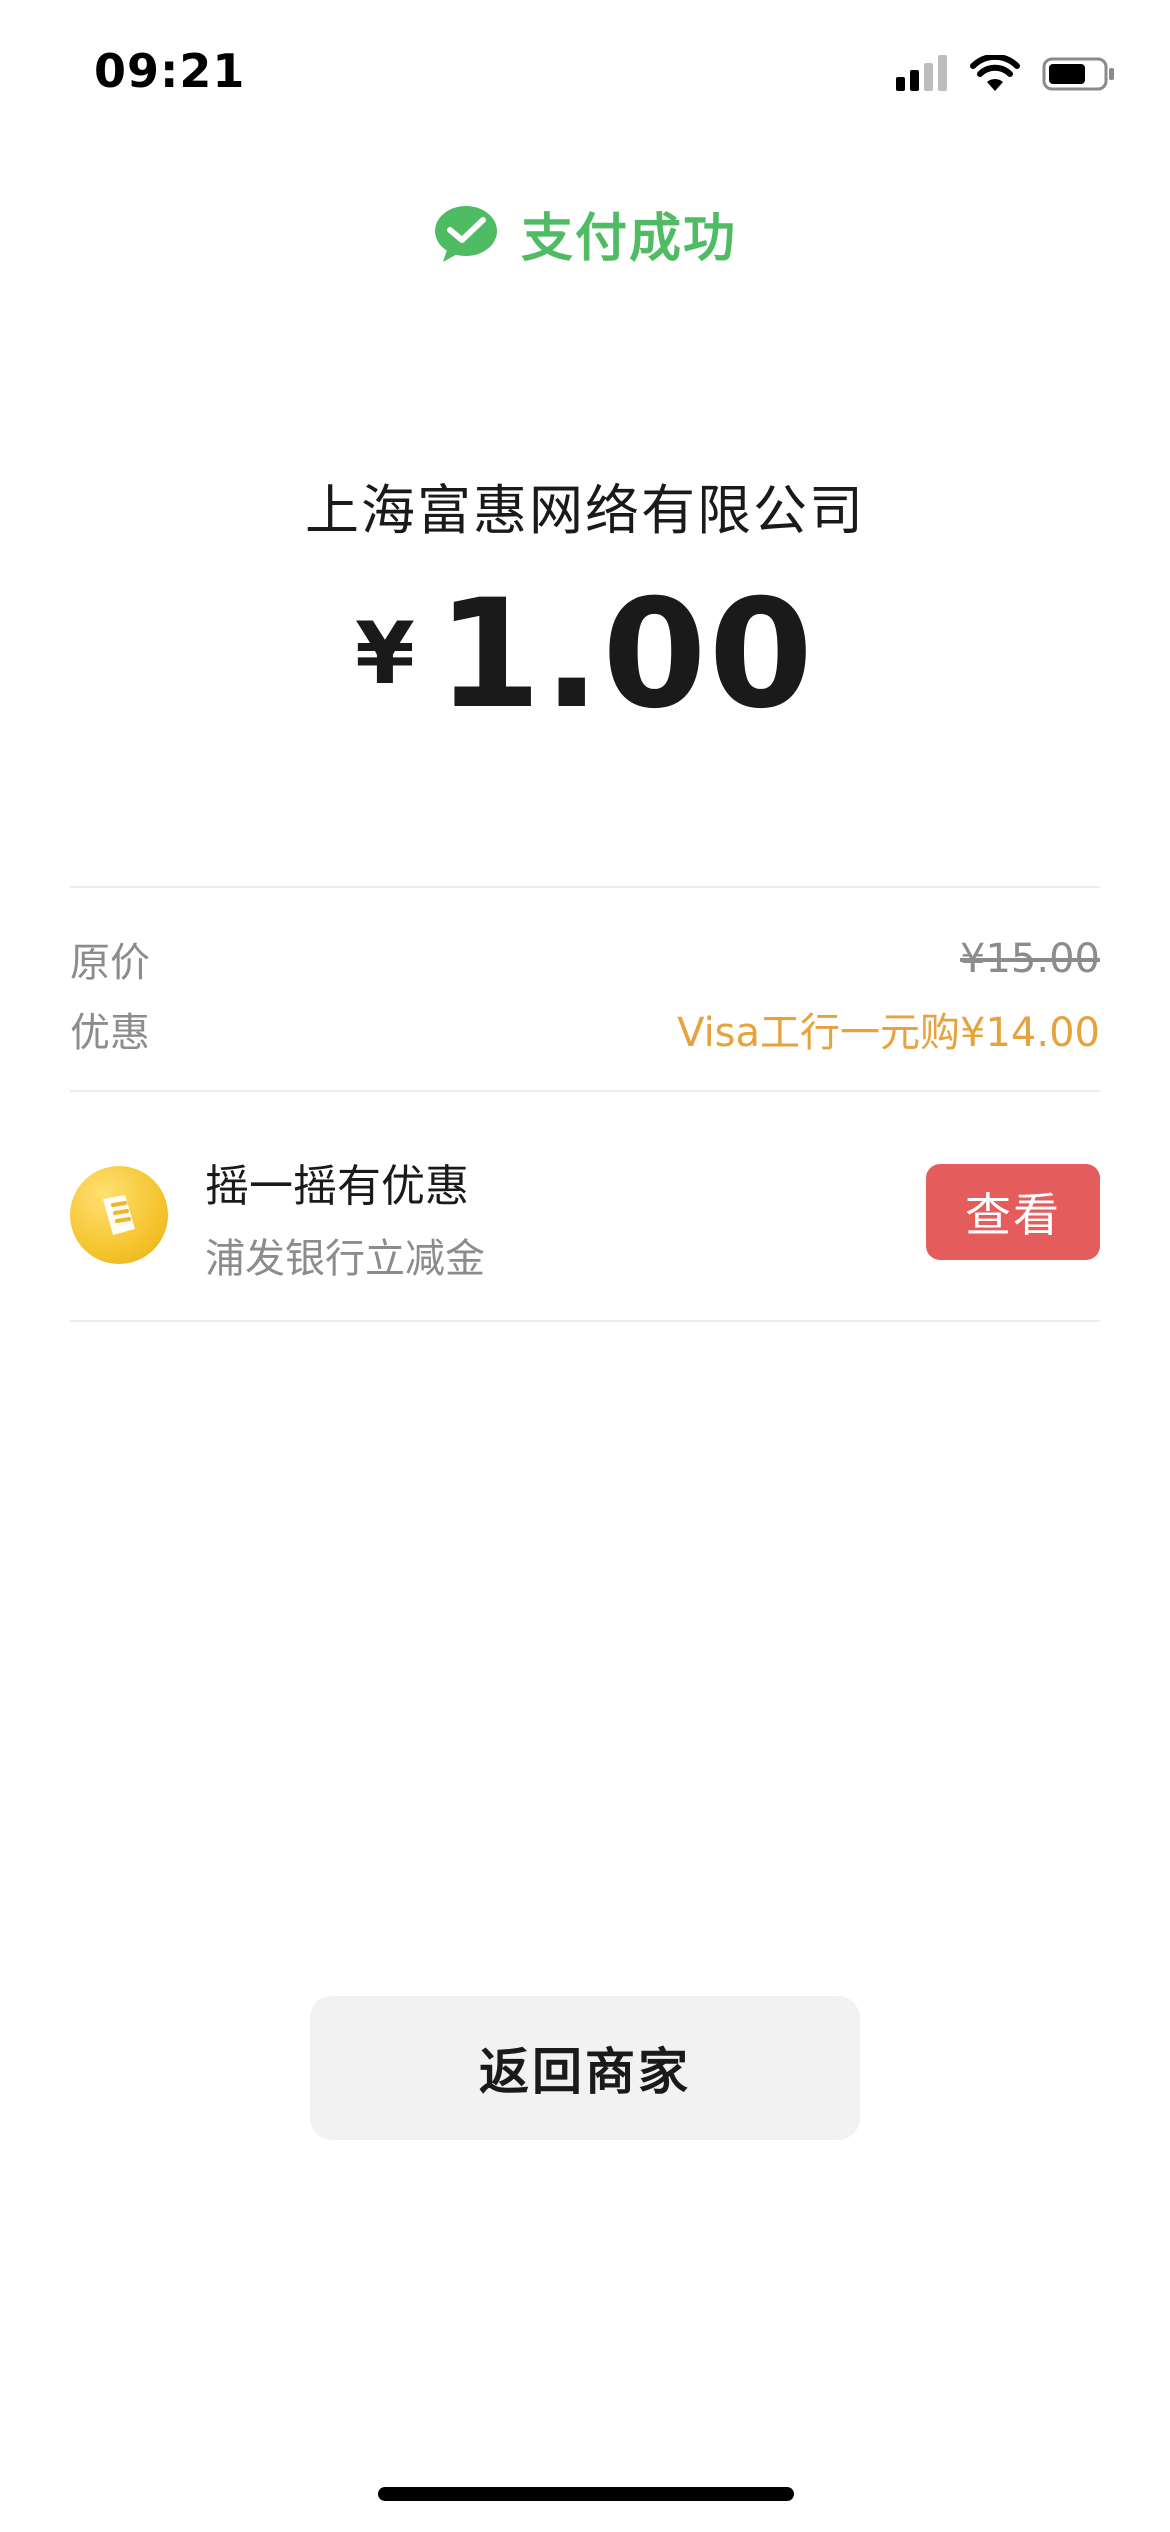 This screenshot has height=2532, width=1170. What do you see at coordinates (345, 1259) in the screenshot?
I see `promo-subtitle: 浦发银行立减金` at bounding box center [345, 1259].